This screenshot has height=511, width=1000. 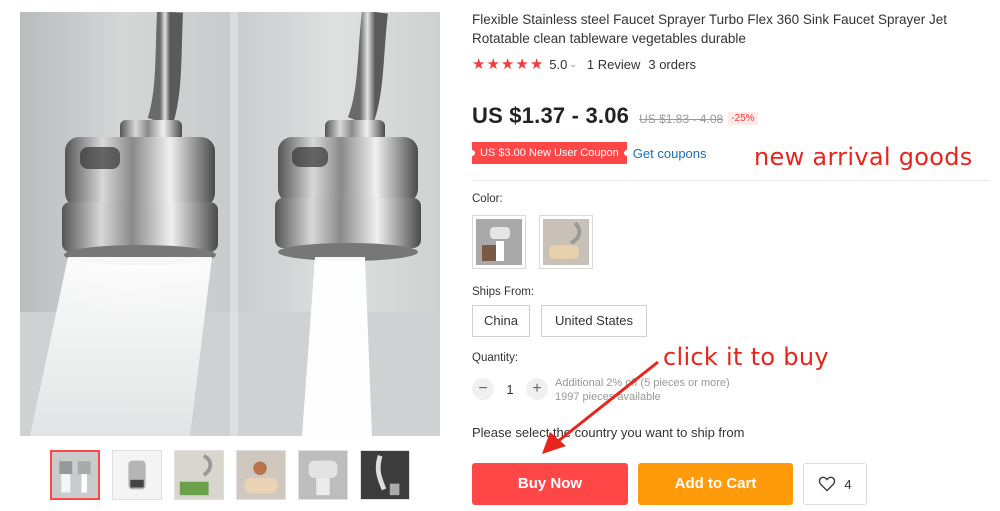 I want to click on buy-now-button: Buy Now, so click(x=550, y=484).